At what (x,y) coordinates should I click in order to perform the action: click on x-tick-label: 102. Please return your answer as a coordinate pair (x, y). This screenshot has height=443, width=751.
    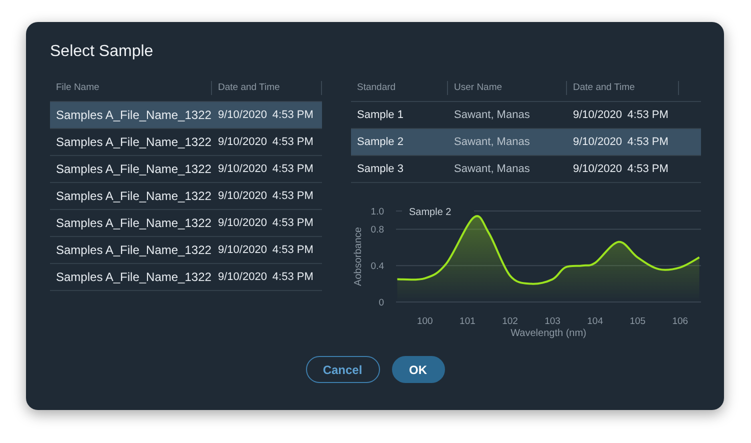
    Looking at the image, I should click on (510, 321).